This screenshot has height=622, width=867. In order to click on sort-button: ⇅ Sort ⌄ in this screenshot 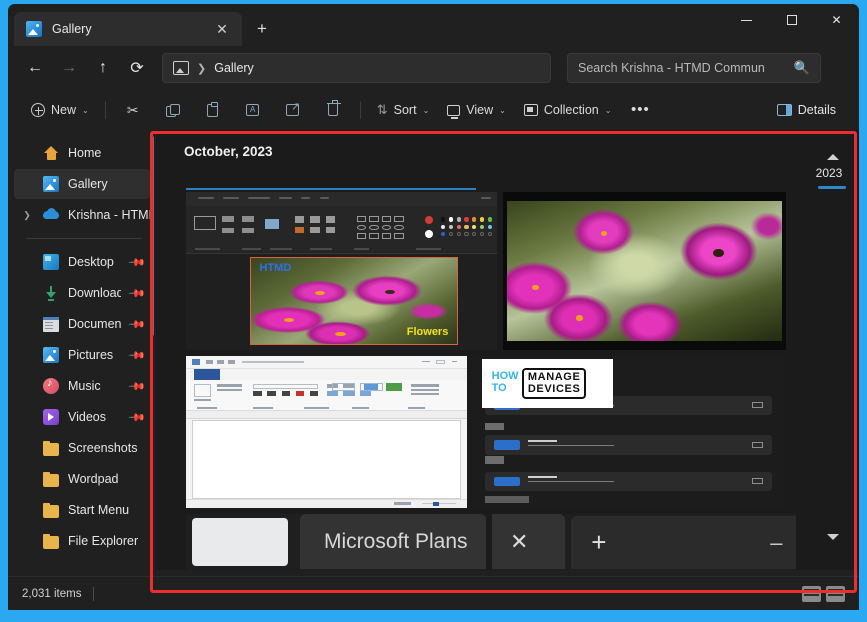, I will do `click(403, 110)`.